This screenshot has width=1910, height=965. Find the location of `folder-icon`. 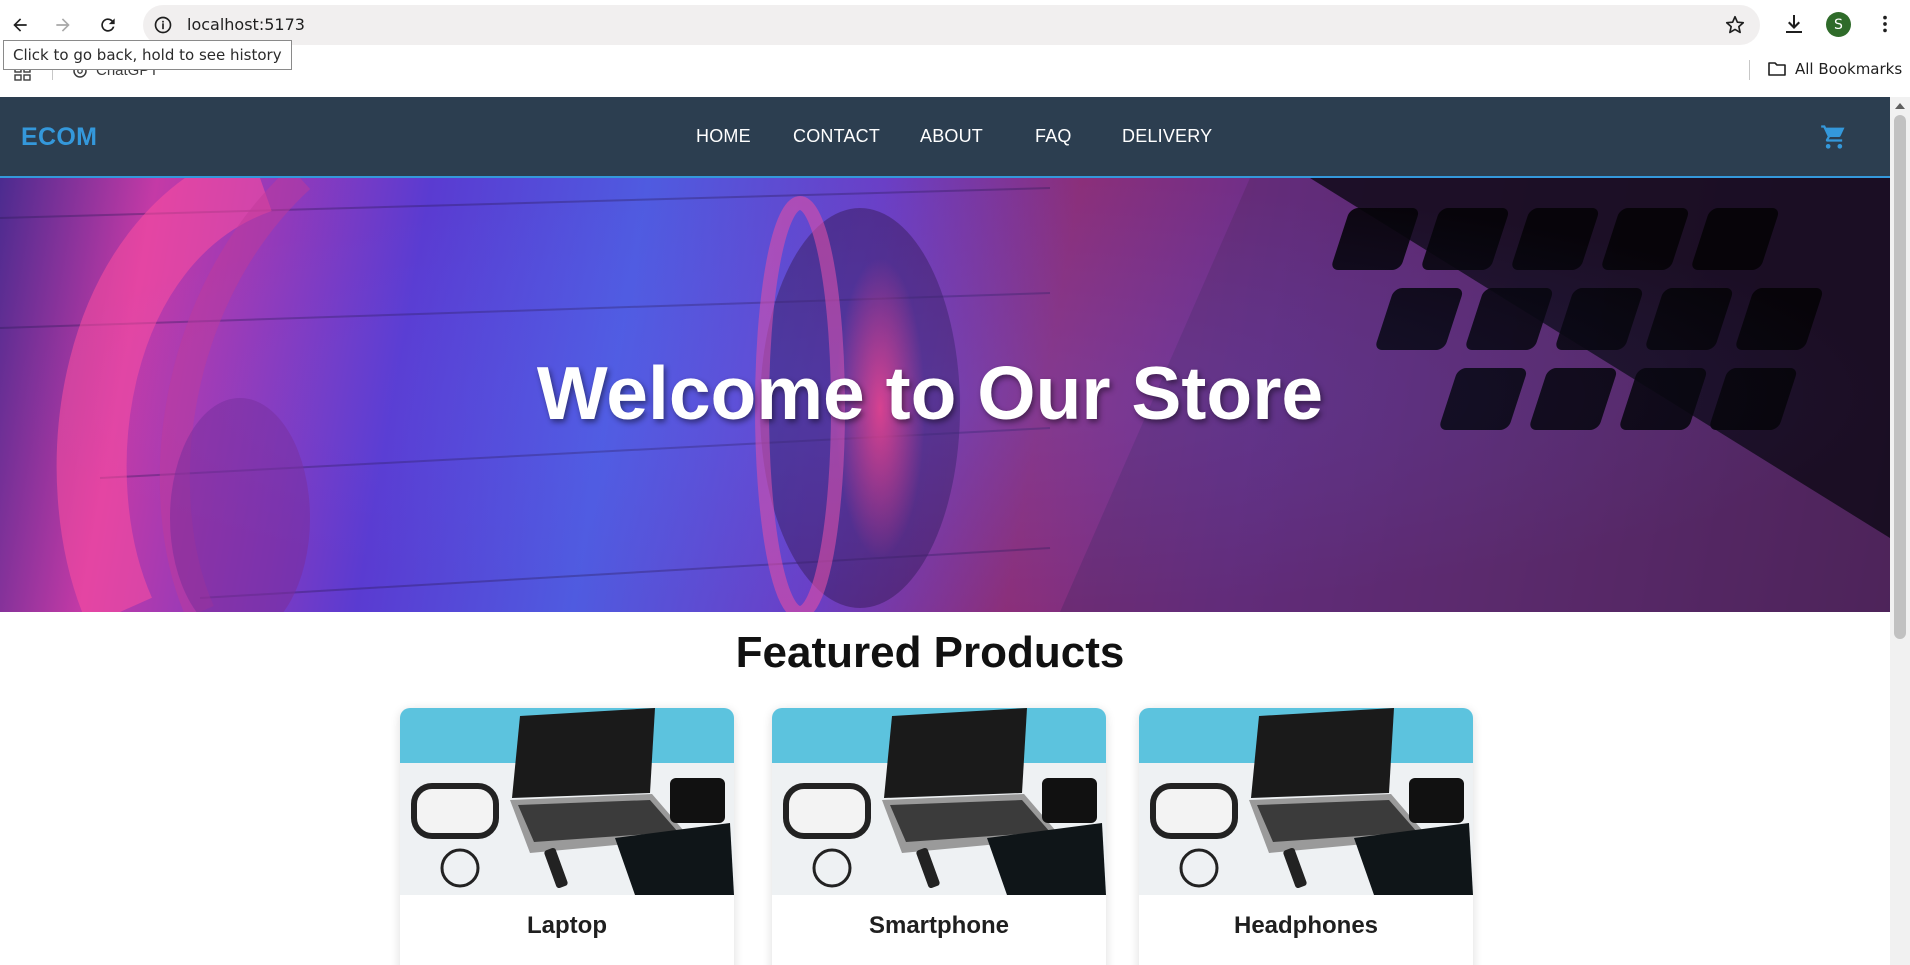

folder-icon is located at coordinates (1777, 69).